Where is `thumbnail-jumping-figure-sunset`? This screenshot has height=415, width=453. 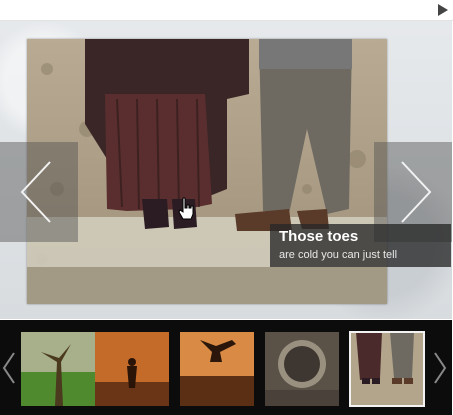
thumbnail-jumping-figure-sunset is located at coordinates (217, 369).